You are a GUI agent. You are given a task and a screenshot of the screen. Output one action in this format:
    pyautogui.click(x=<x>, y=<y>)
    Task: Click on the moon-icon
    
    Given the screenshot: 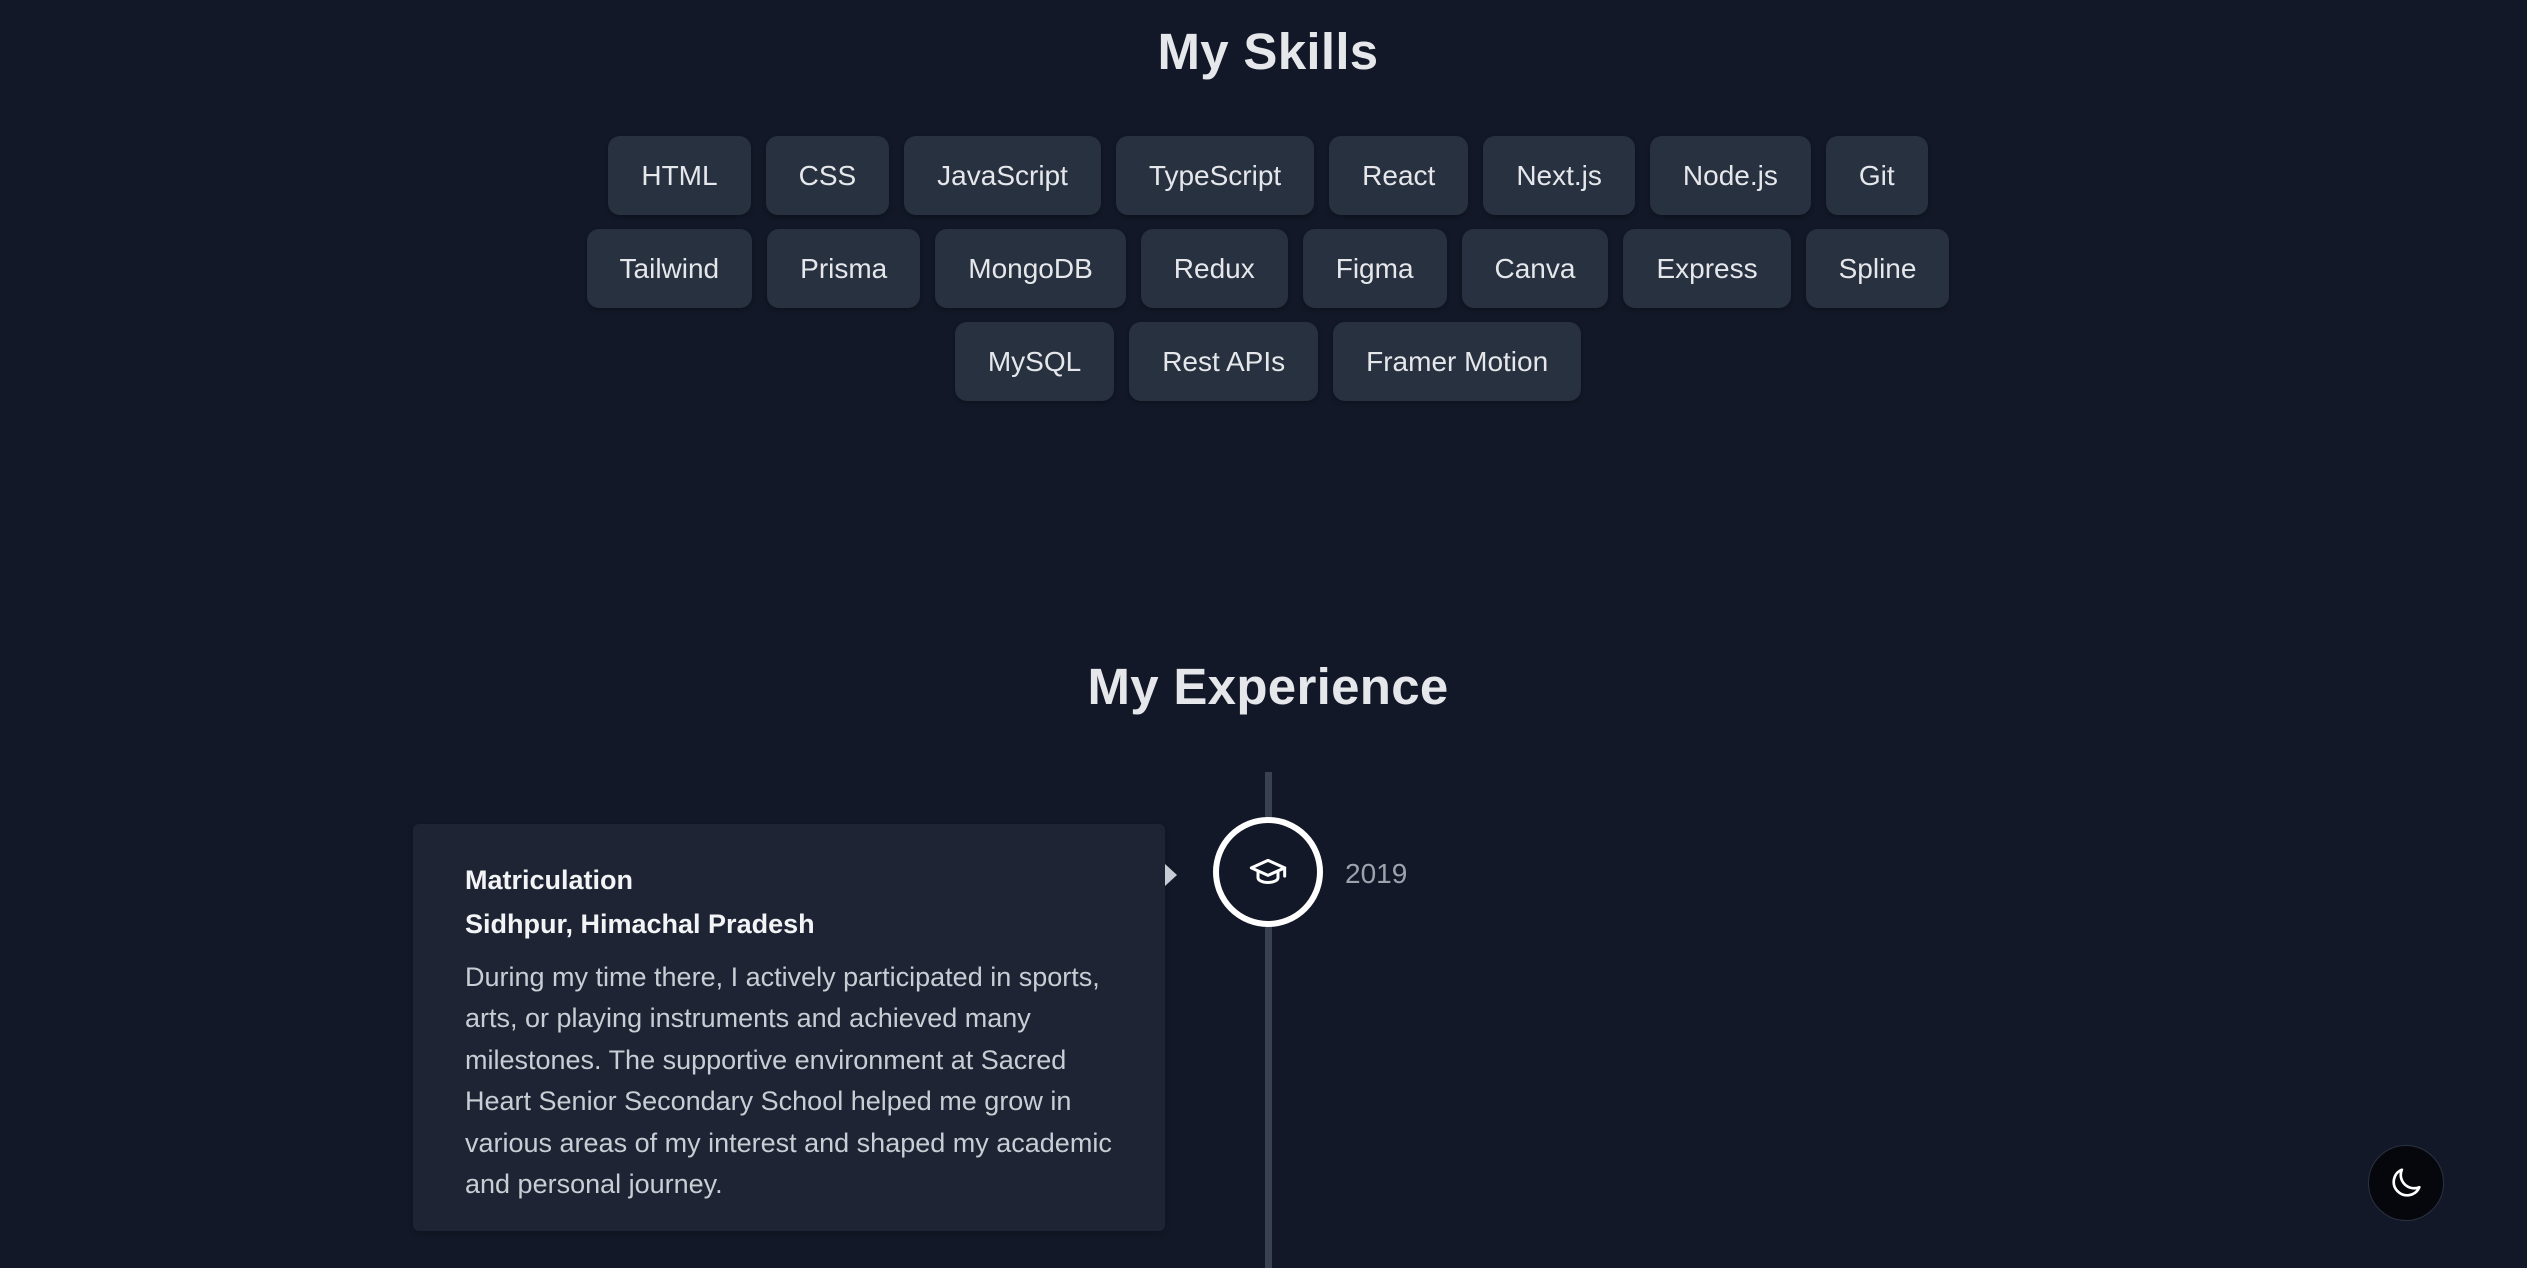 What is the action you would take?
    pyautogui.click(x=2406, y=1183)
    